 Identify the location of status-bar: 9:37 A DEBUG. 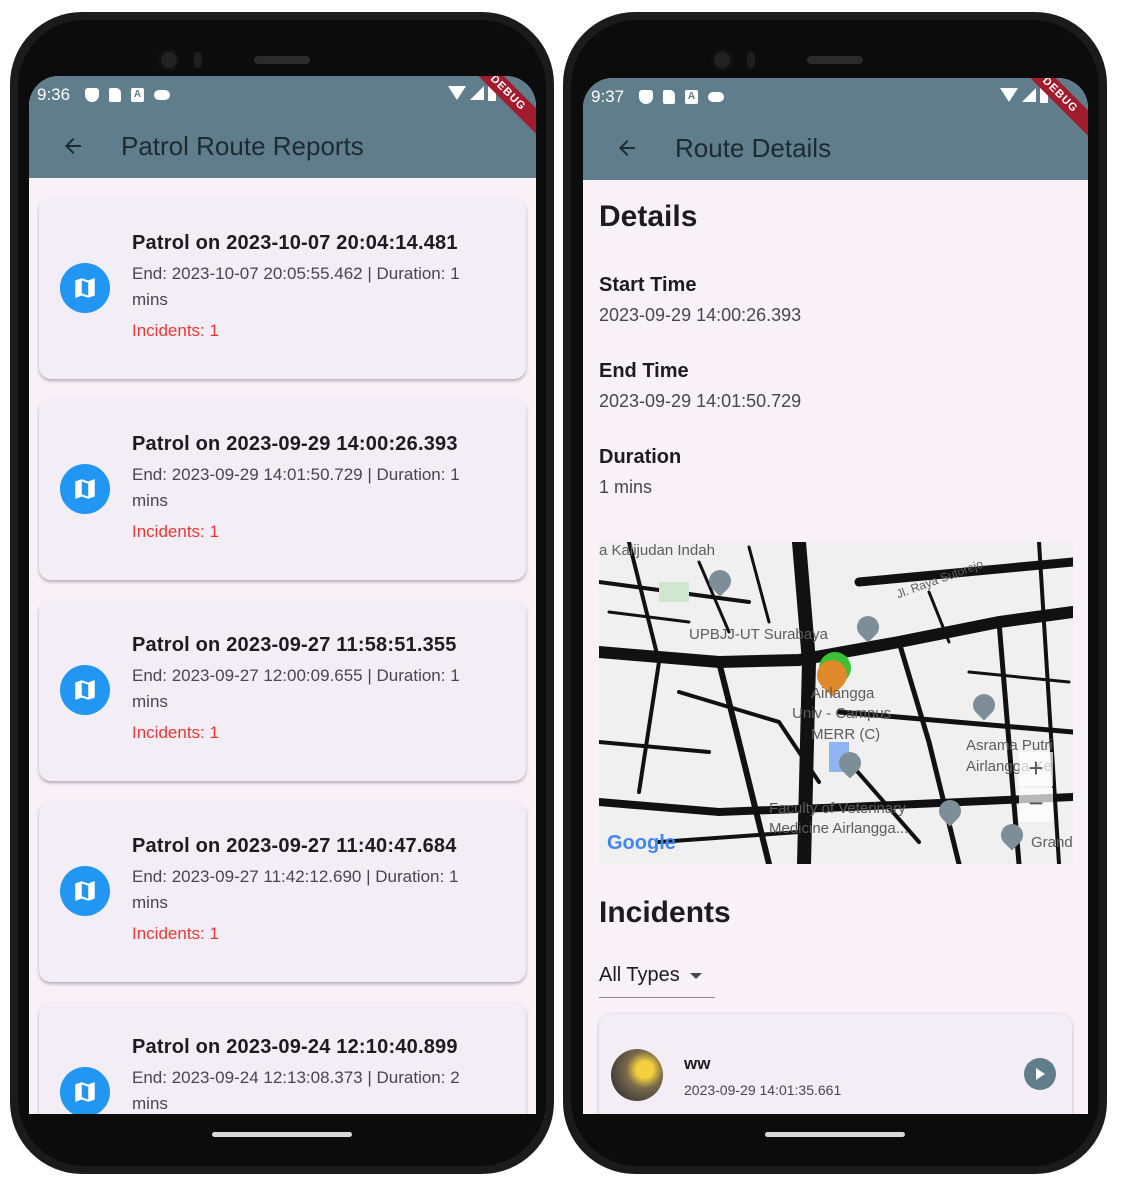
(835, 111).